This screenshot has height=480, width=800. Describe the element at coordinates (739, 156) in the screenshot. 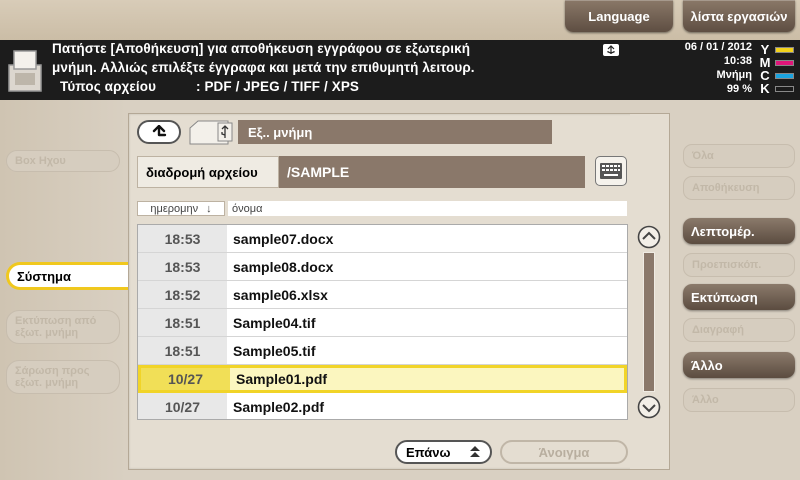

I see `select-all-button: Όλα` at that location.